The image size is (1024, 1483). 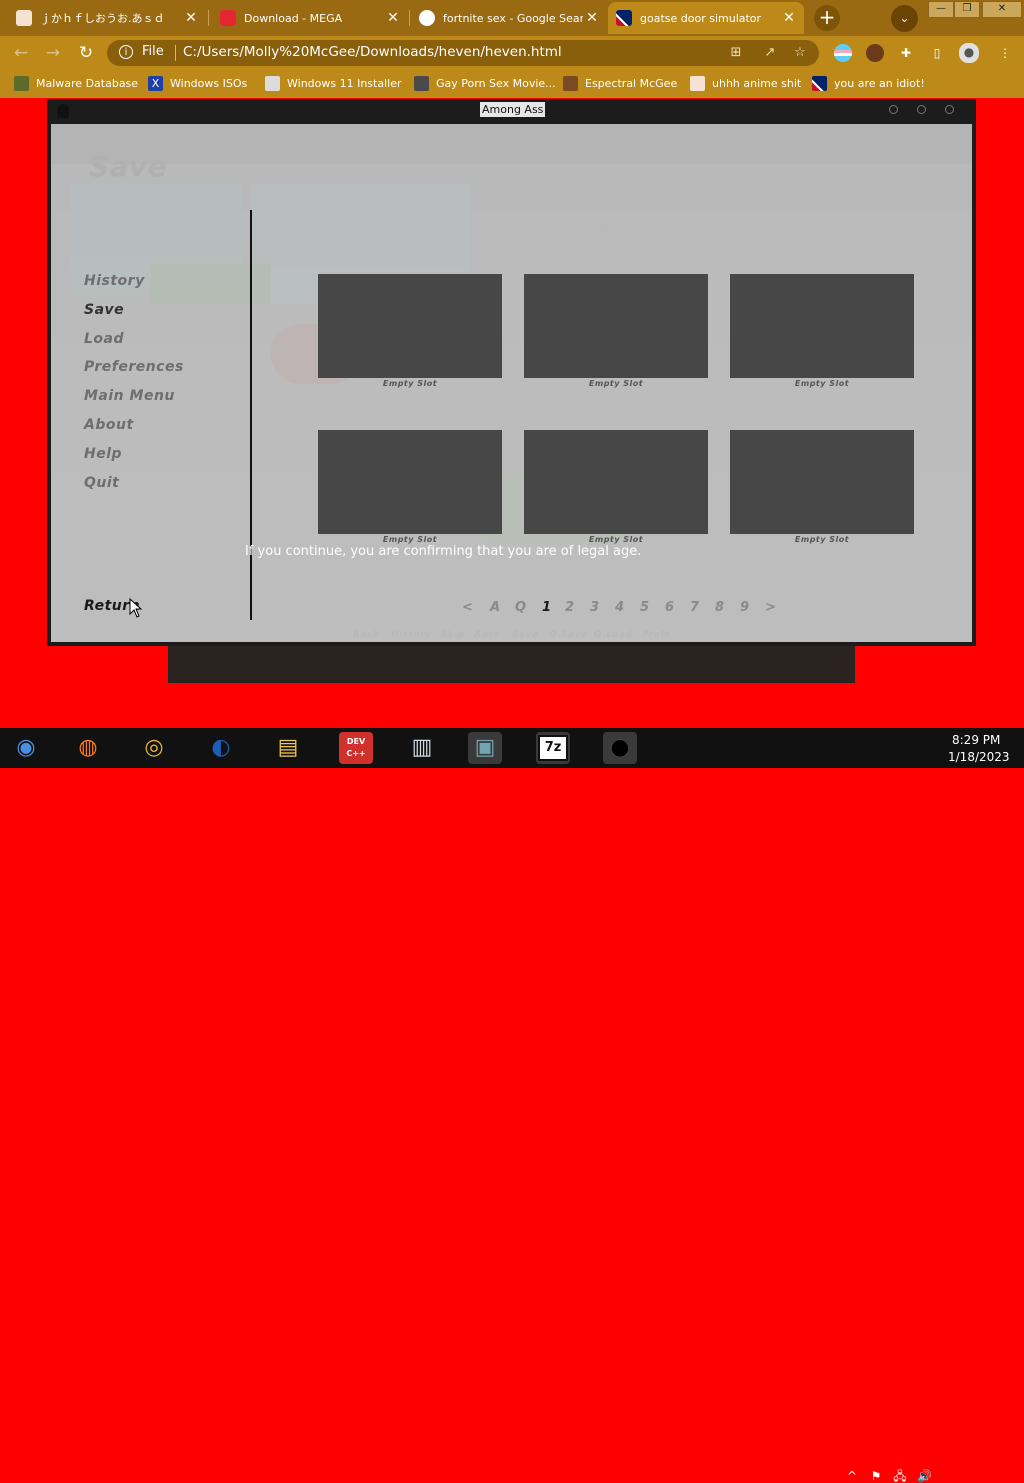 I want to click on taskbar-app: ●, so click(x=620, y=748).